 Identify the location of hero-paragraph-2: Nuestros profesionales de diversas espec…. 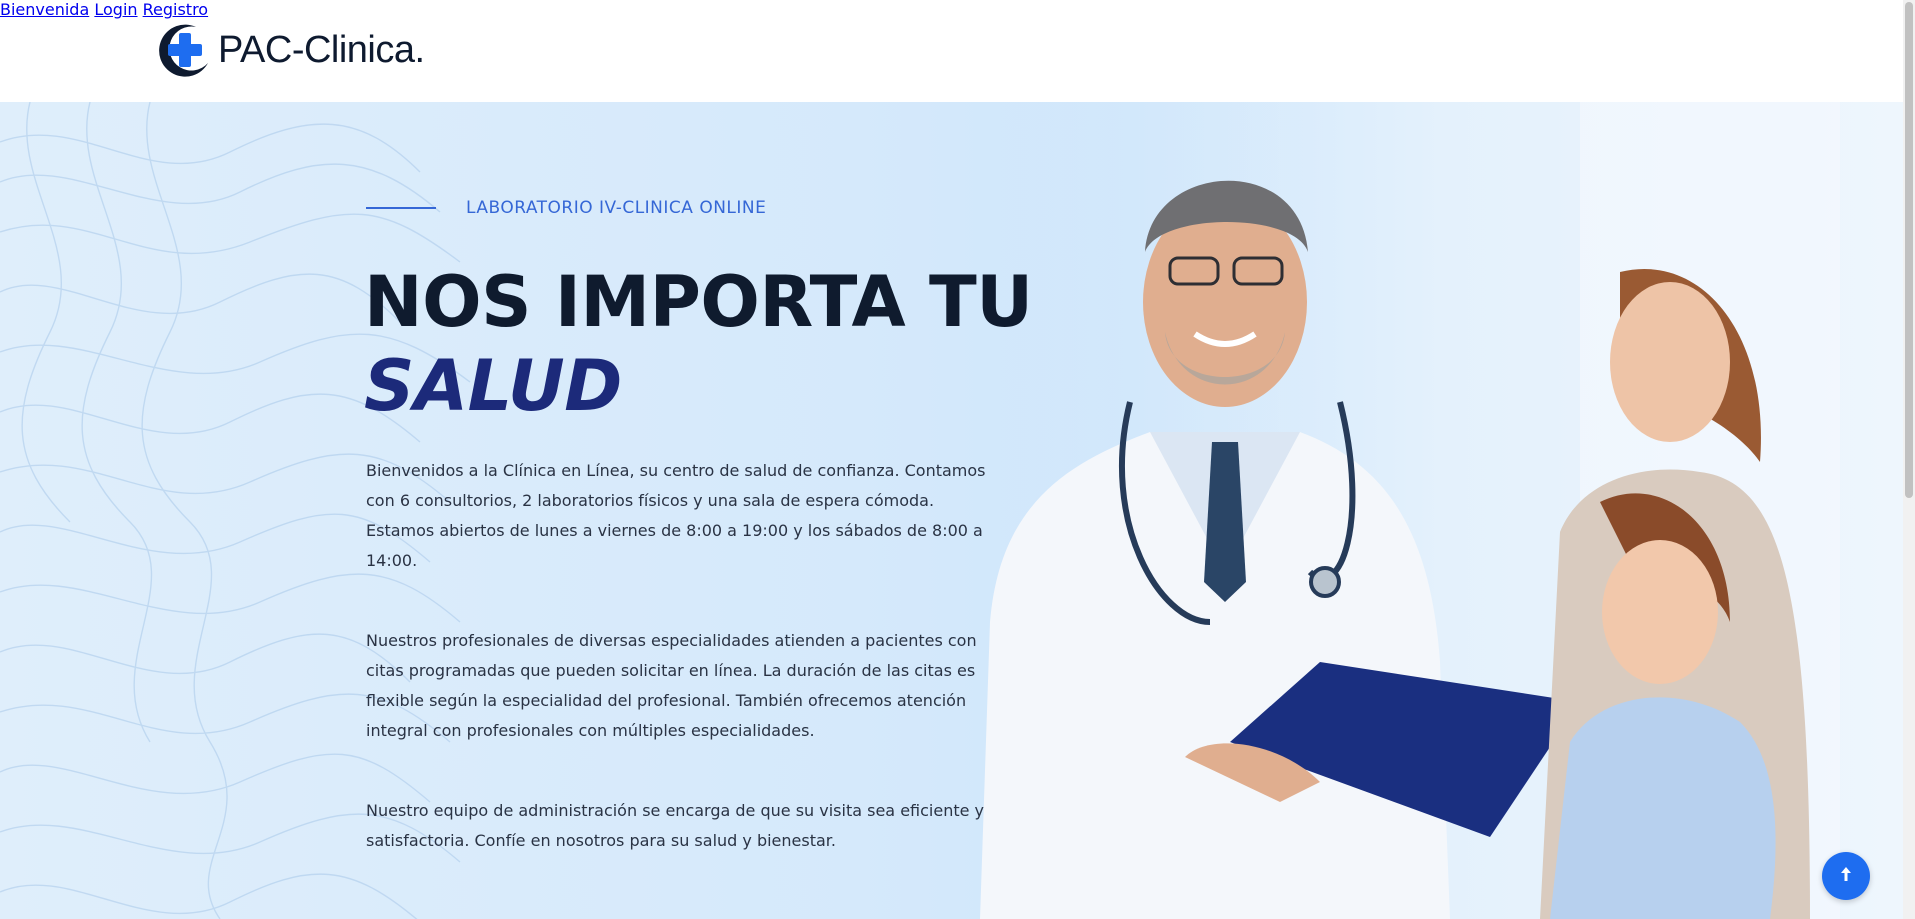
(671, 685).